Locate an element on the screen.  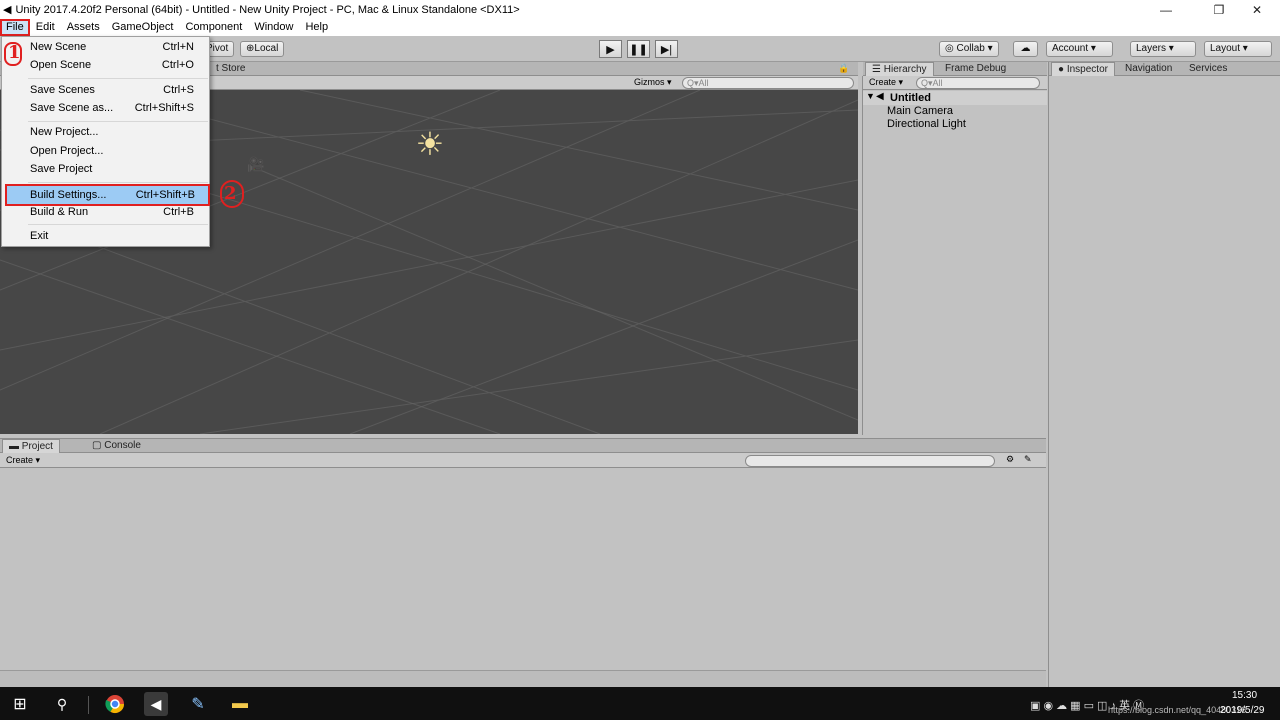
tab-project: ▬ Project is located at coordinates (31, 446).